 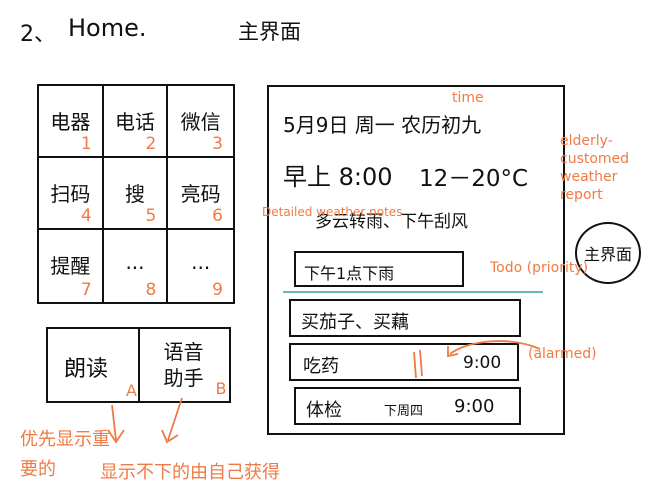 I want to click on app-cell-reminder: 提醒 7, so click(x=71, y=266).